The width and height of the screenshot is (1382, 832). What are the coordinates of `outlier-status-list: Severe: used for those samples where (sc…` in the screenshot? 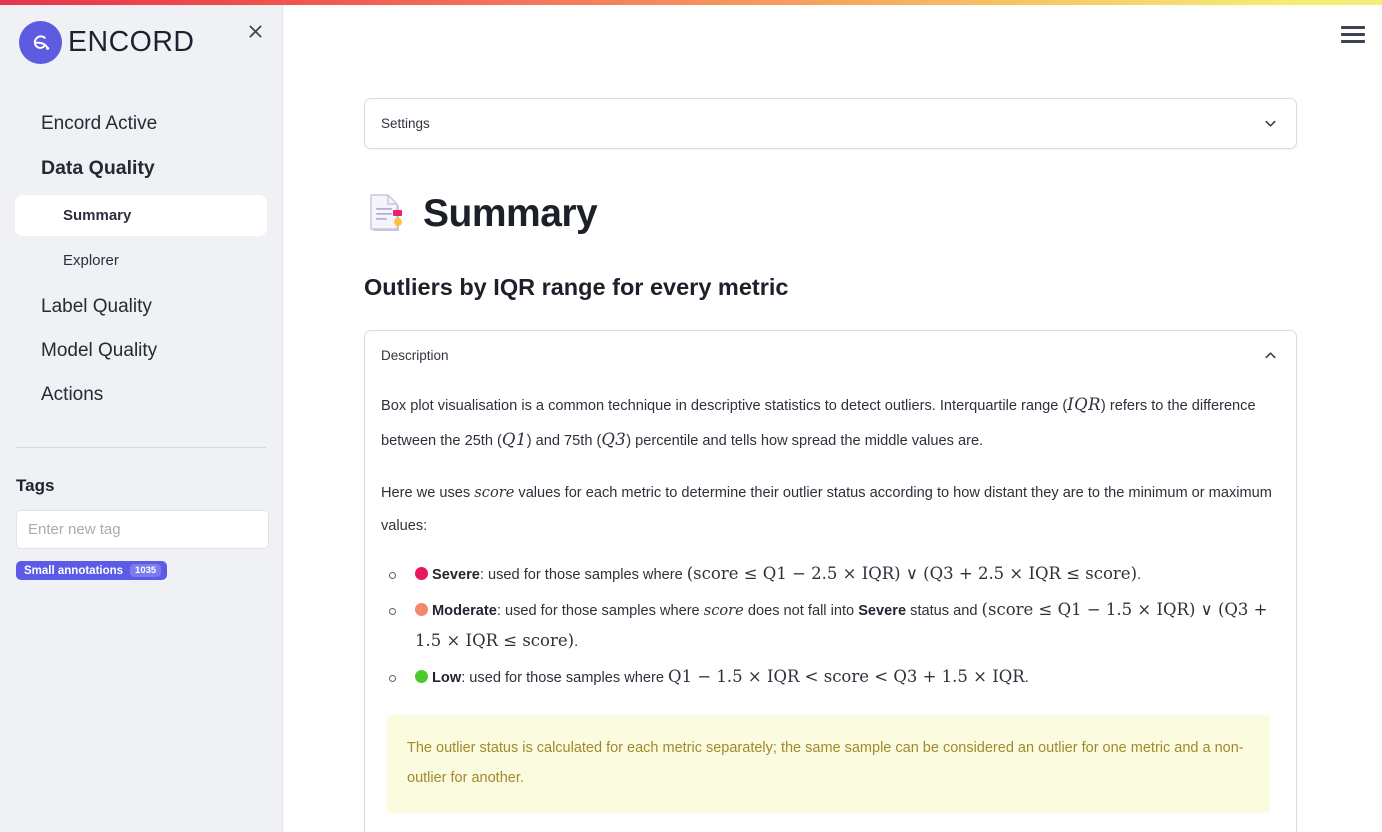 It's located at (828, 626).